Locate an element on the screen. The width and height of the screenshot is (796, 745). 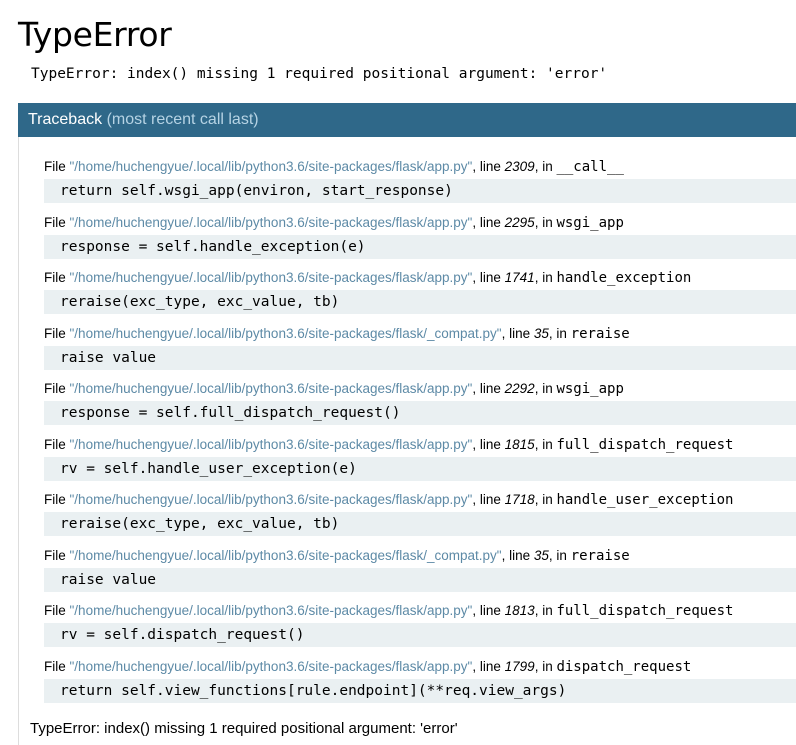
frame-code-line: response = self.handle_exception(e) is located at coordinates (420, 246).